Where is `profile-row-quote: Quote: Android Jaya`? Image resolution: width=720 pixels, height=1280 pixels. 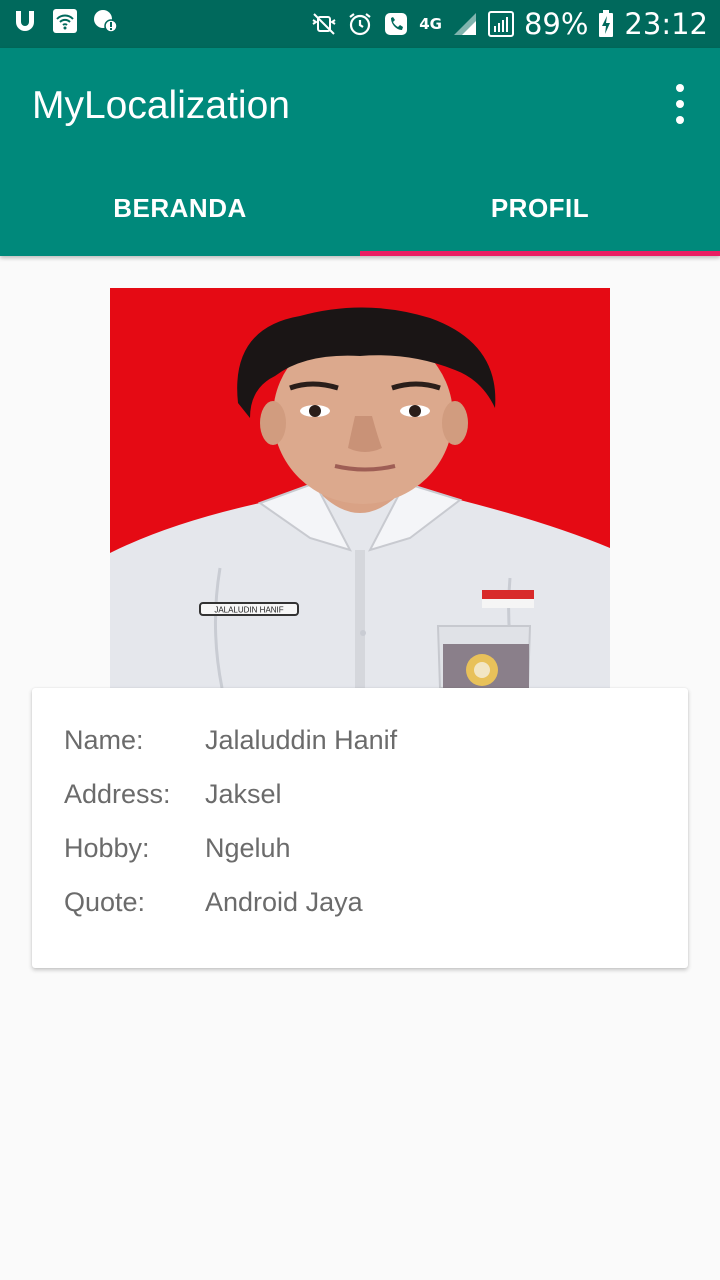
profile-row-quote: Quote: Android Jaya is located at coordinates (213, 902).